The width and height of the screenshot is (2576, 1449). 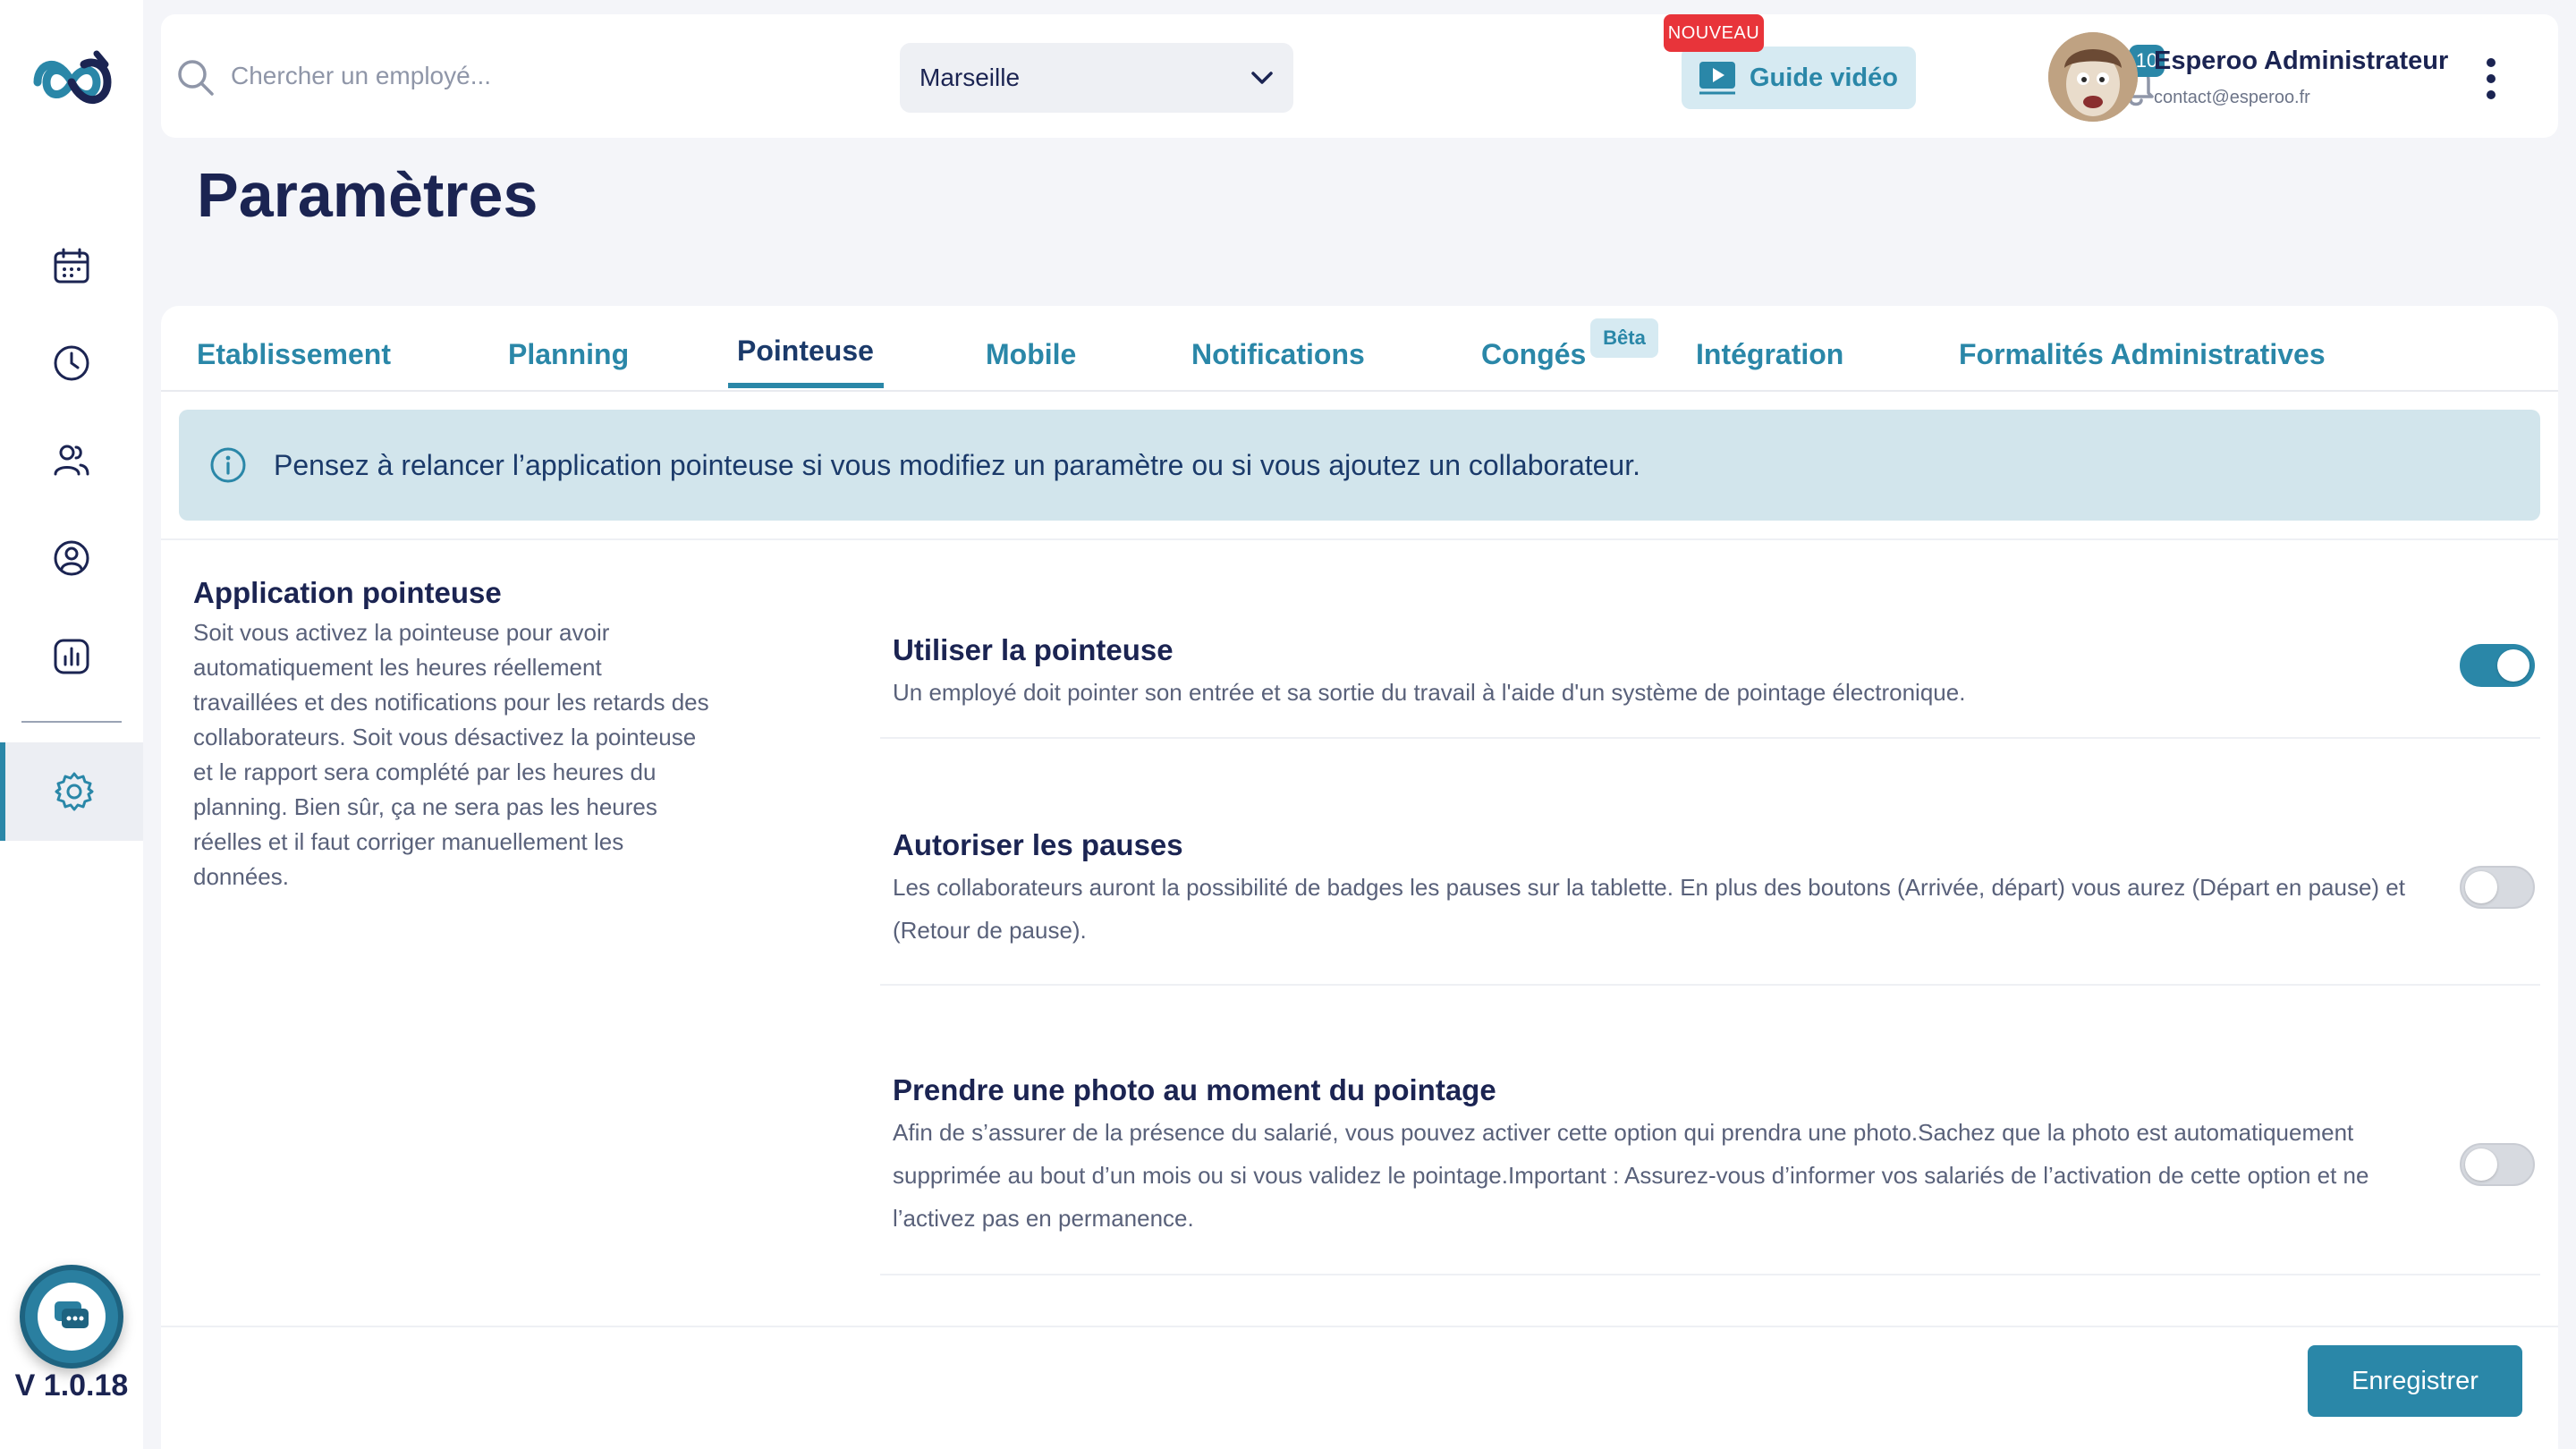 I want to click on tab-pointeuse: Pointeuse, so click(x=805, y=351).